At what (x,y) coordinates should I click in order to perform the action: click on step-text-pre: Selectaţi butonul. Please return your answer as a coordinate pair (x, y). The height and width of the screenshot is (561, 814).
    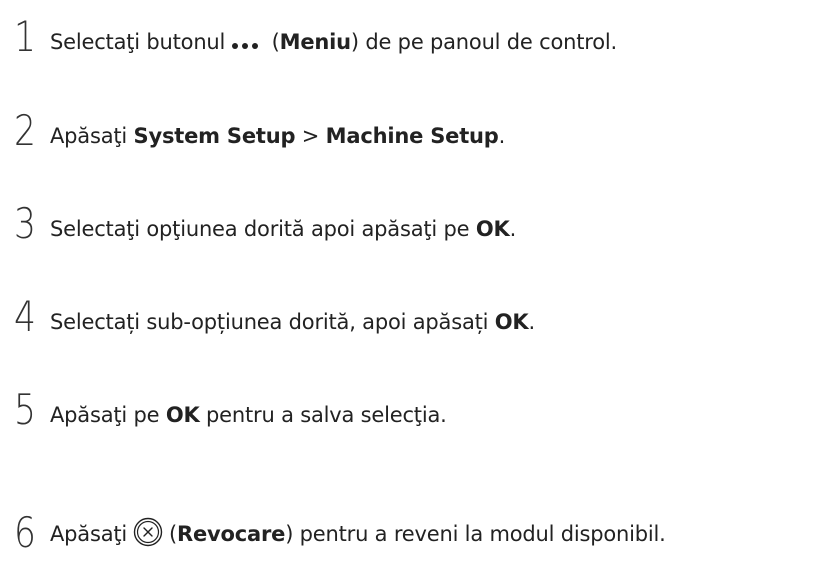
    Looking at the image, I should click on (138, 42).